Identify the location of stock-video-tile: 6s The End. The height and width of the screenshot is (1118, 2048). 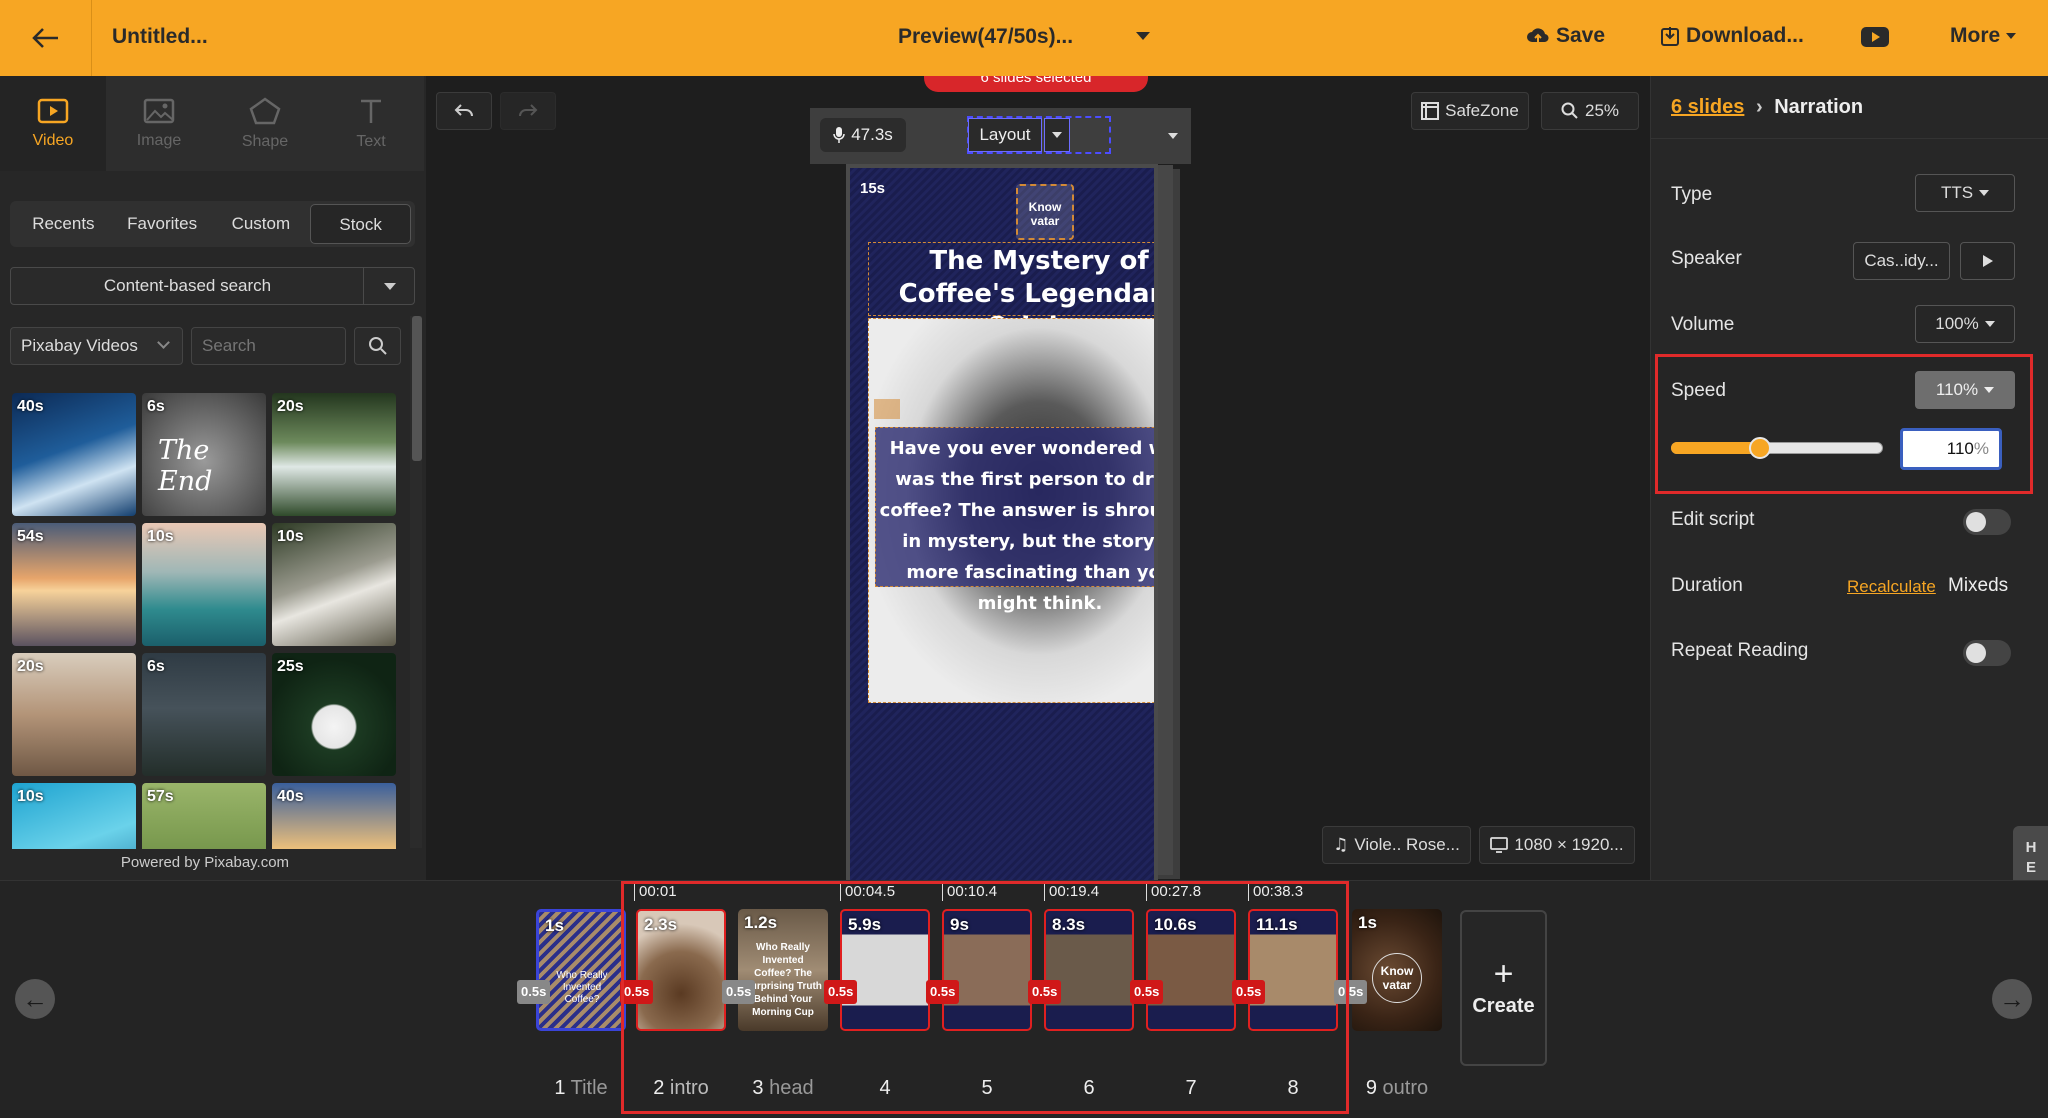
(204, 454).